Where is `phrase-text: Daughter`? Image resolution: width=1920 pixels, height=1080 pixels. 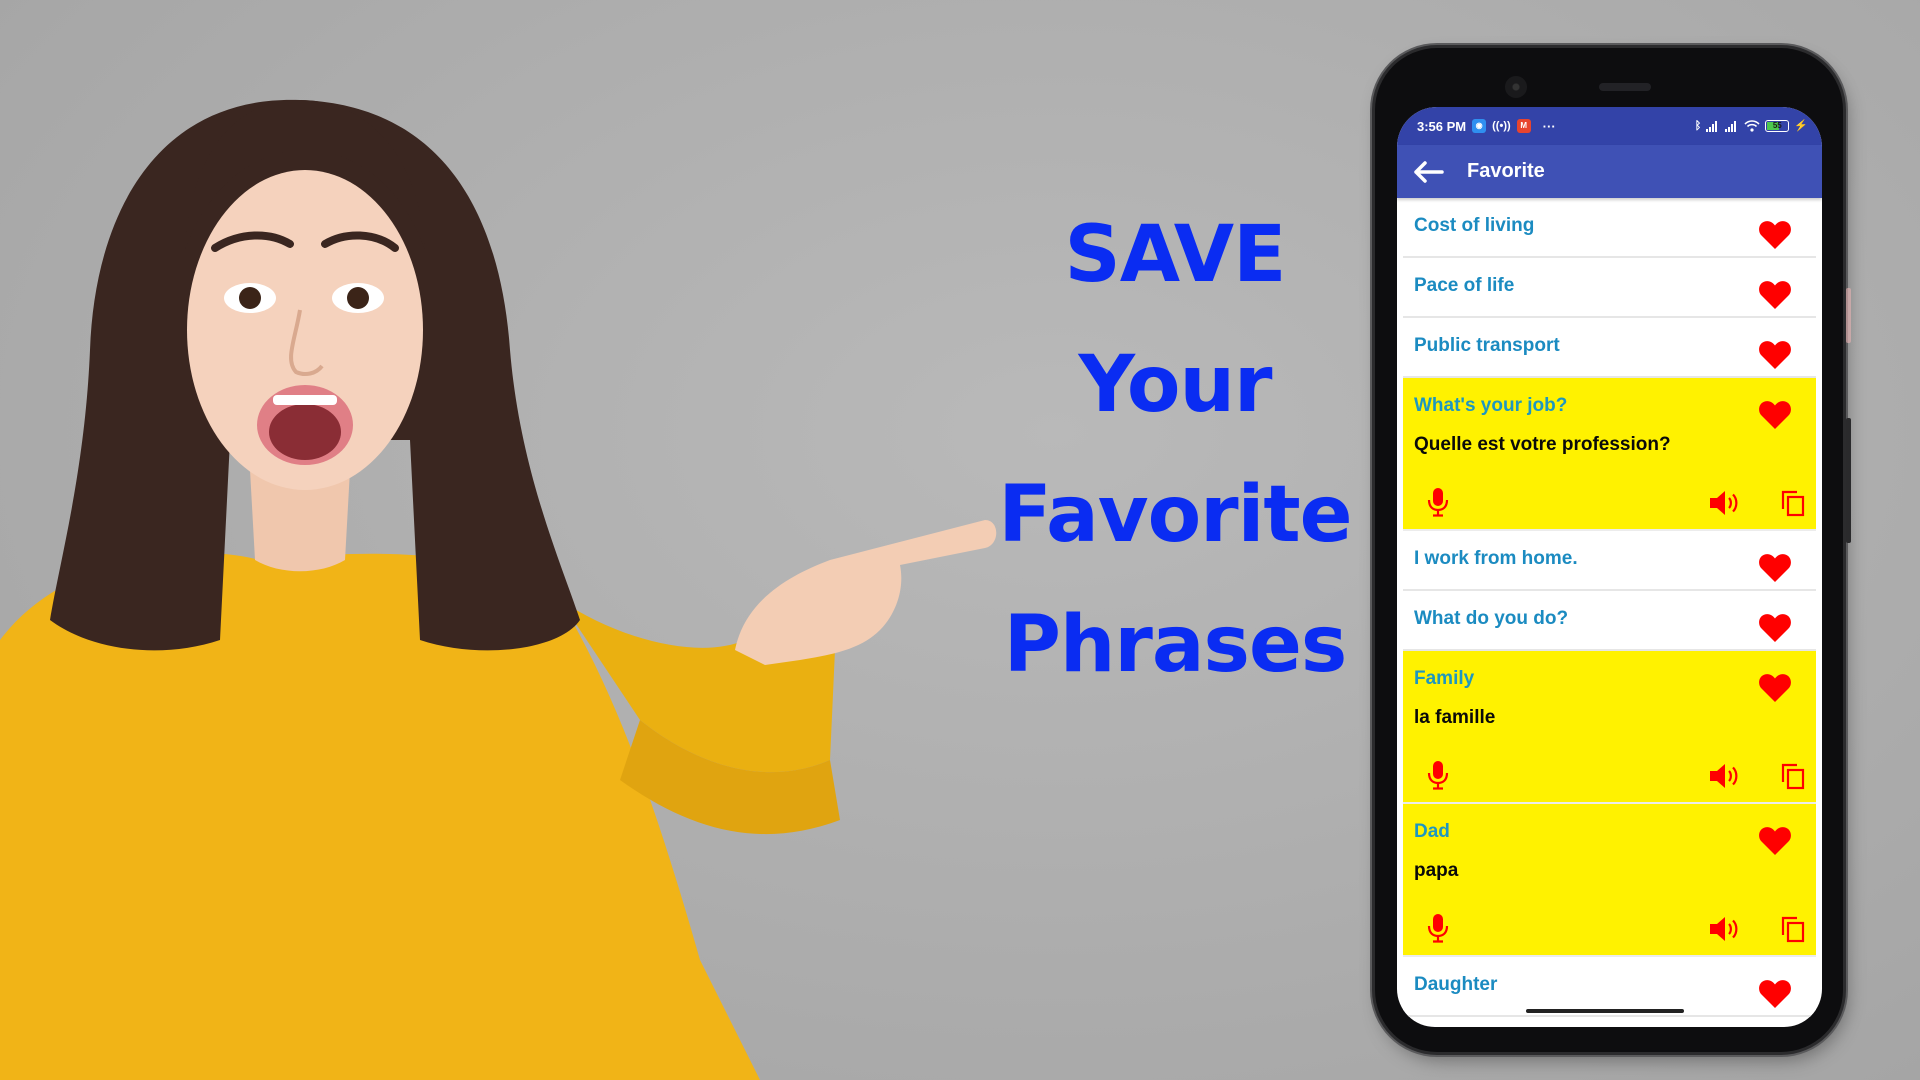 phrase-text: Daughter is located at coordinates (1456, 984).